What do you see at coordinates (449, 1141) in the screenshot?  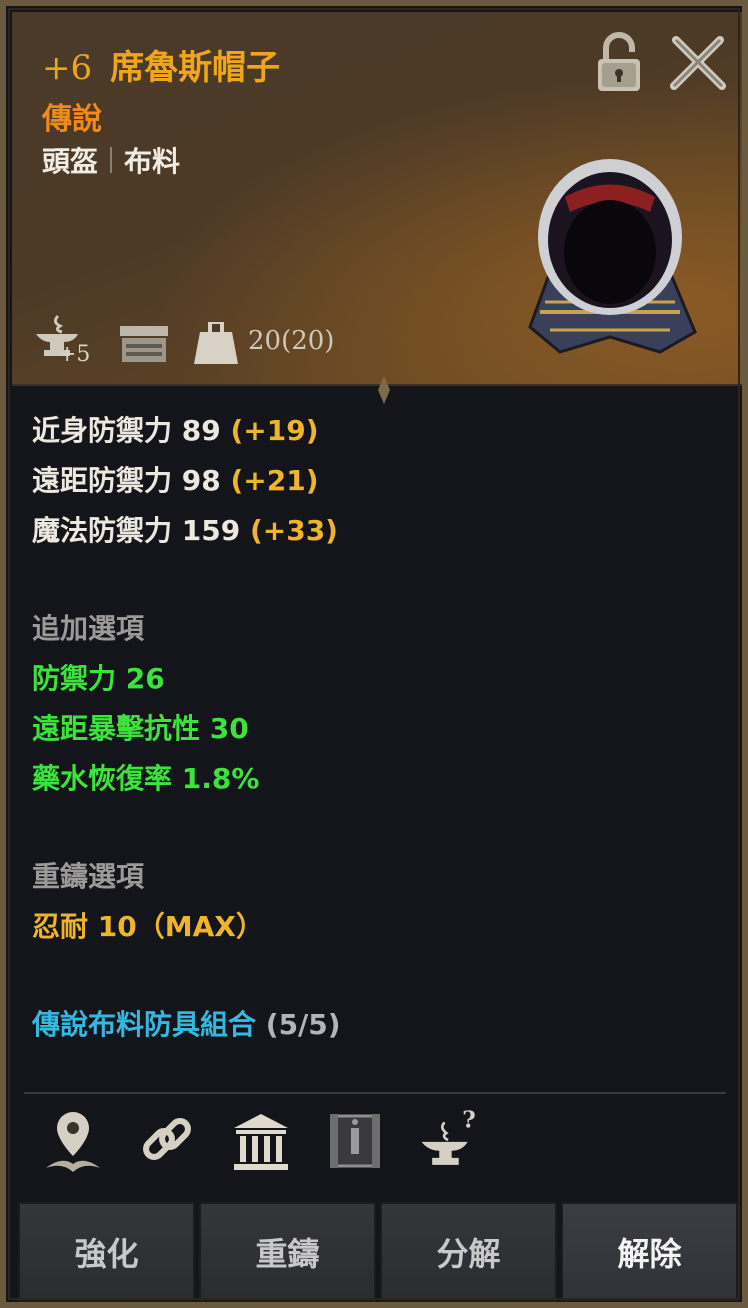 I see `anvil-question-icon: ?` at bounding box center [449, 1141].